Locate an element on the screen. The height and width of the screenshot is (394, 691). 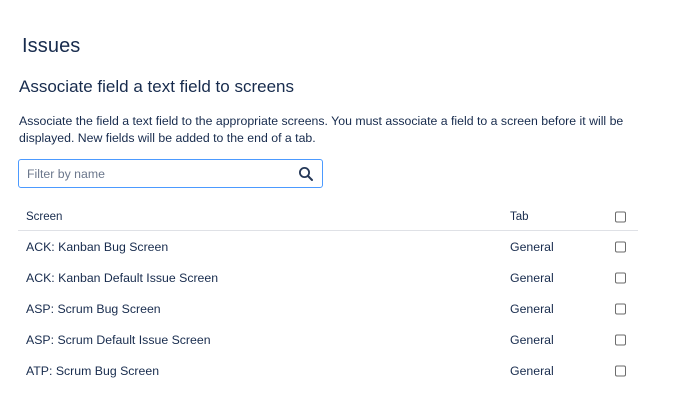
screen-name: ASP: Scrum Default Issue Screen is located at coordinates (118, 340).